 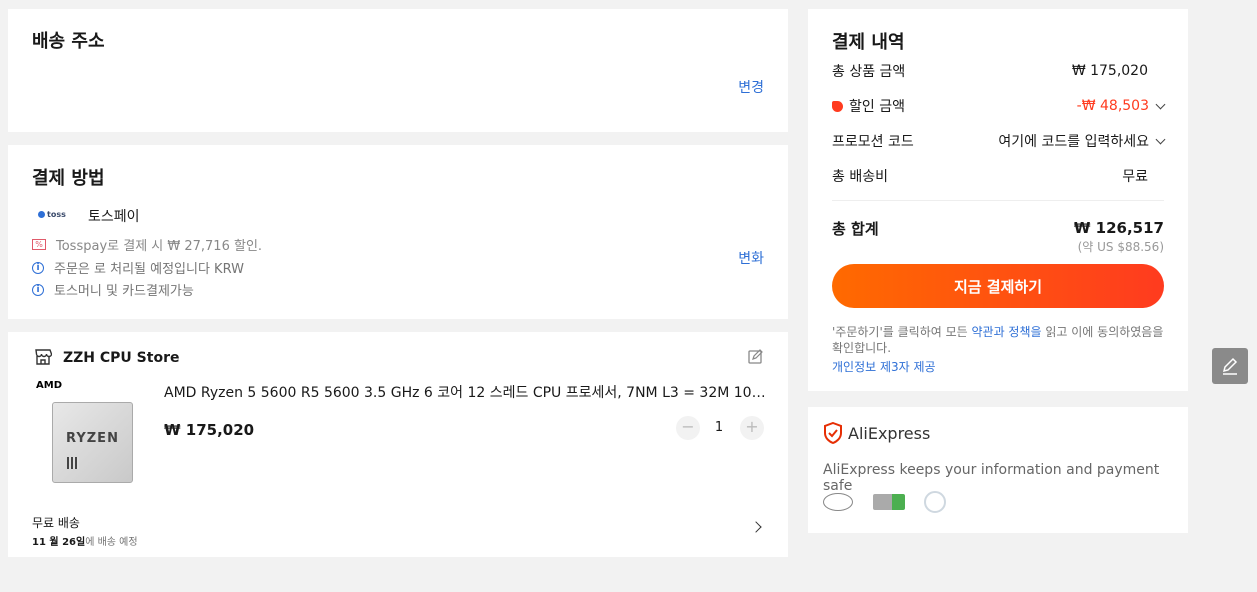 I want to click on quantity-increase-button: +, so click(x=752, y=428).